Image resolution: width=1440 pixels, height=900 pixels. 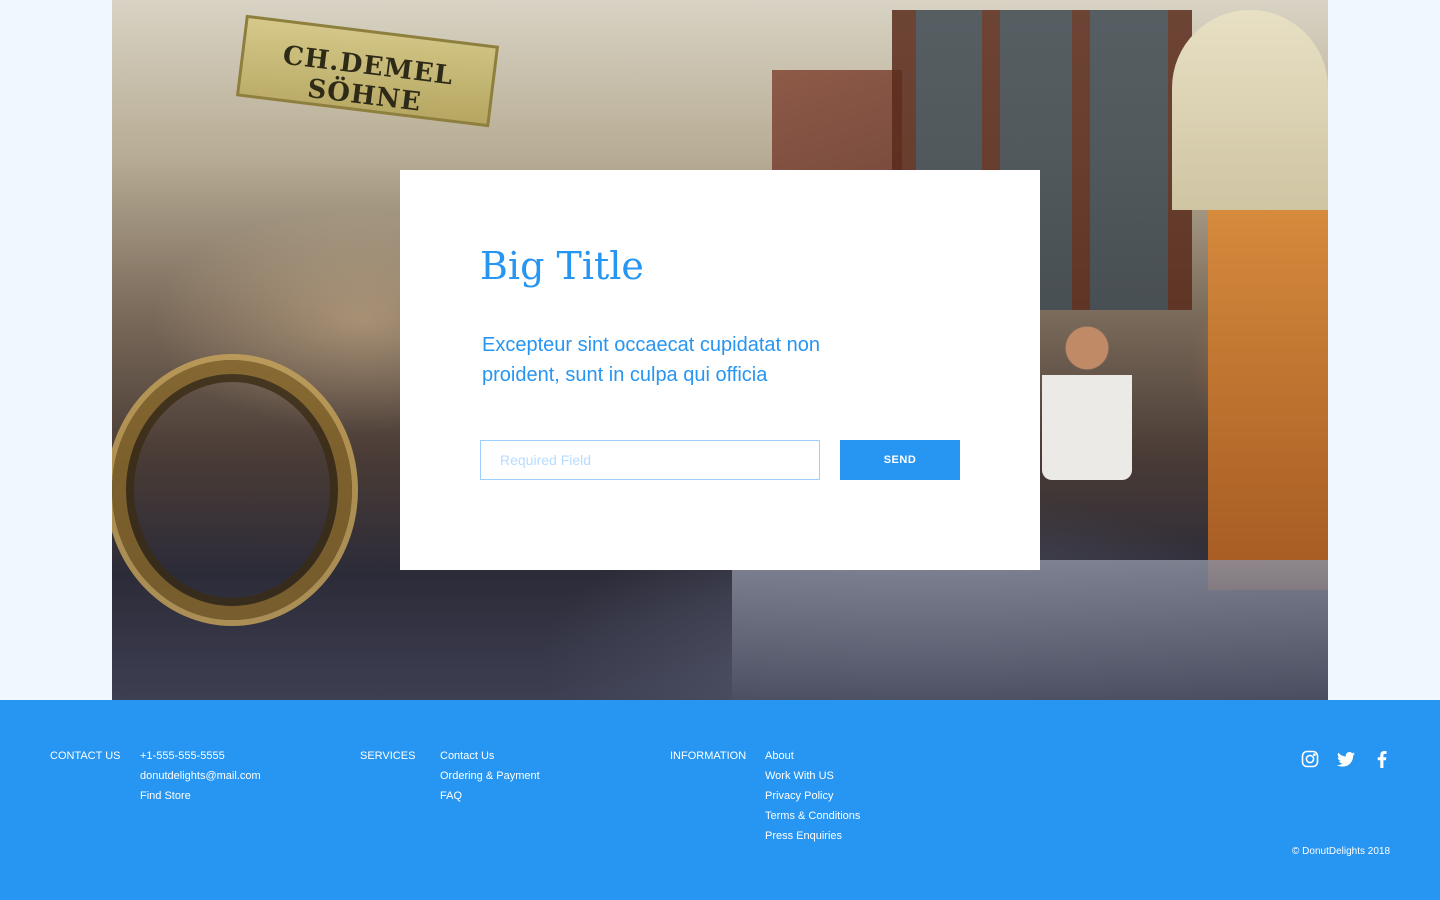 I want to click on twitter-icon, so click(x=1346, y=759).